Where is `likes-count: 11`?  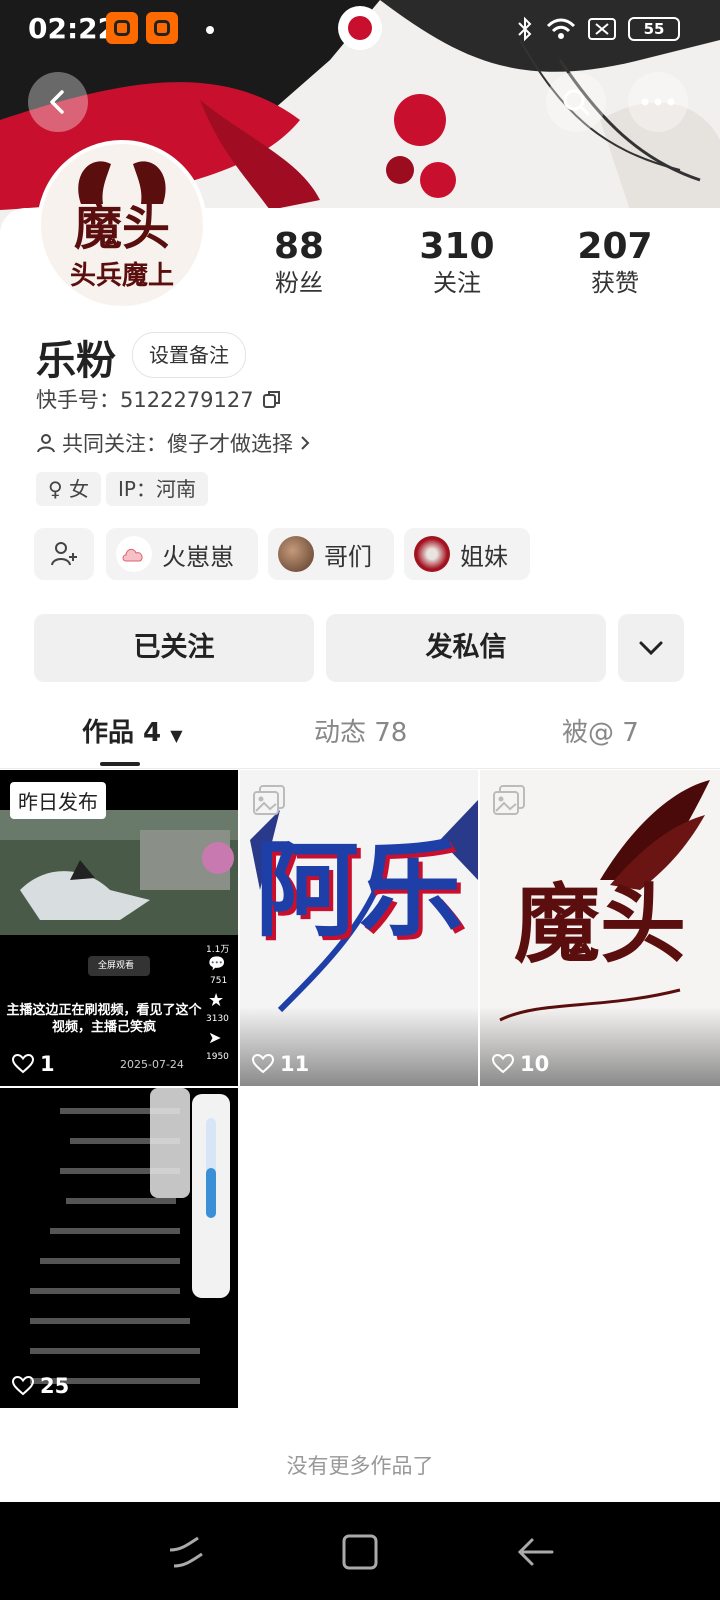 likes-count: 11 is located at coordinates (280, 1064).